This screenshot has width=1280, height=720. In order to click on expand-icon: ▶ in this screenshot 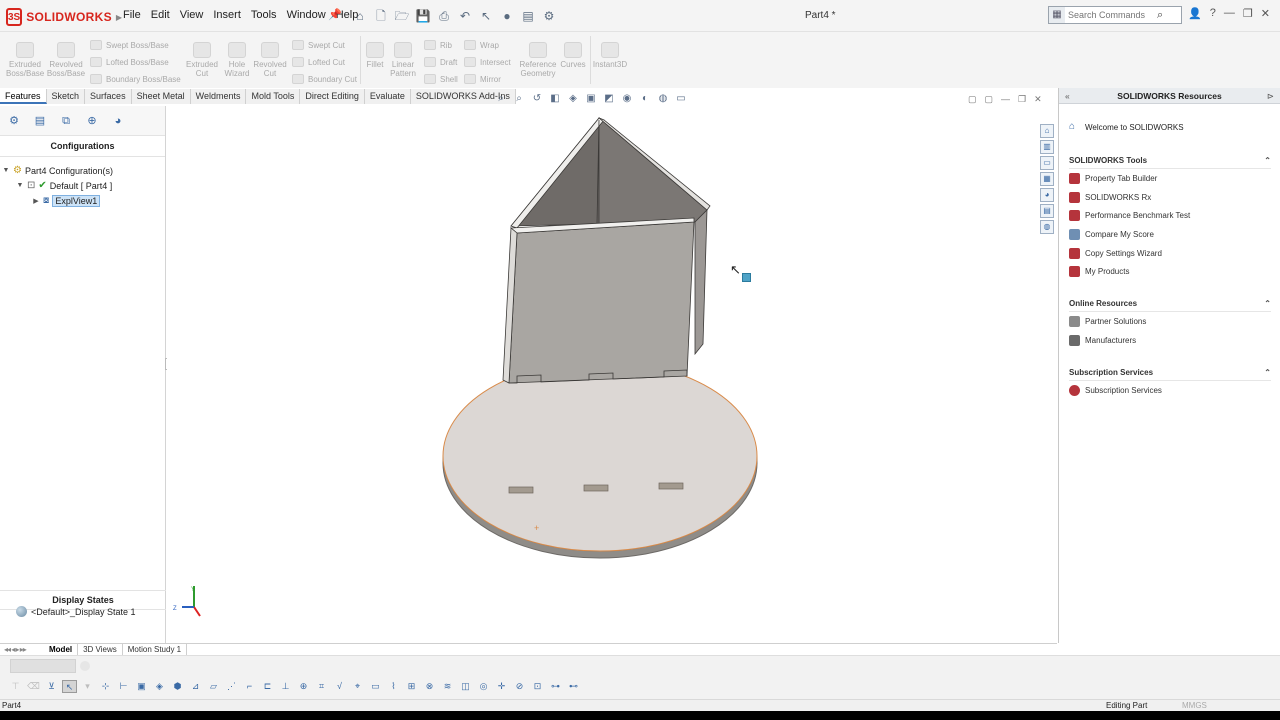, I will do `click(36, 201)`.